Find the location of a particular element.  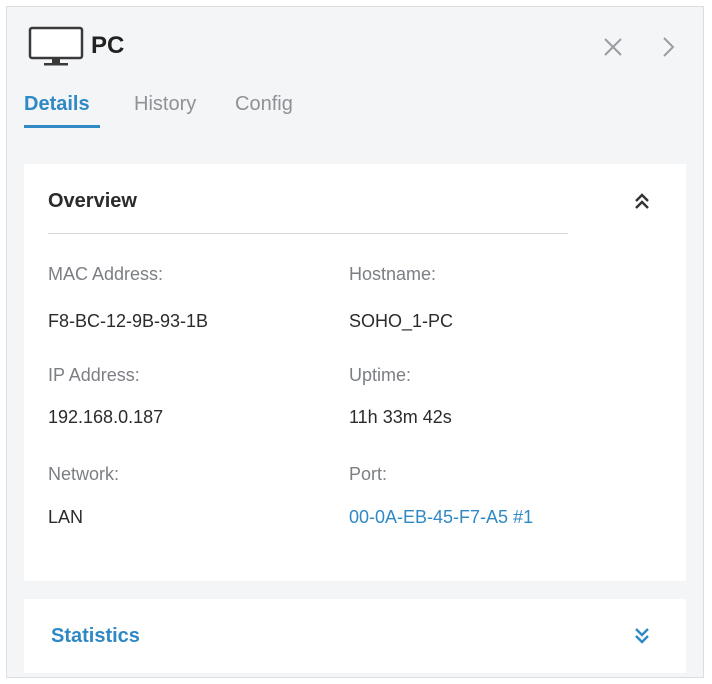

hostname-label: Hostname: is located at coordinates (393, 274).